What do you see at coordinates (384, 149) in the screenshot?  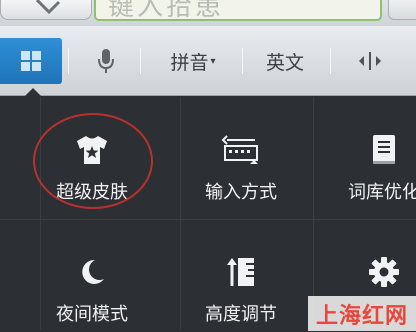 I see `dictionary-icon` at bounding box center [384, 149].